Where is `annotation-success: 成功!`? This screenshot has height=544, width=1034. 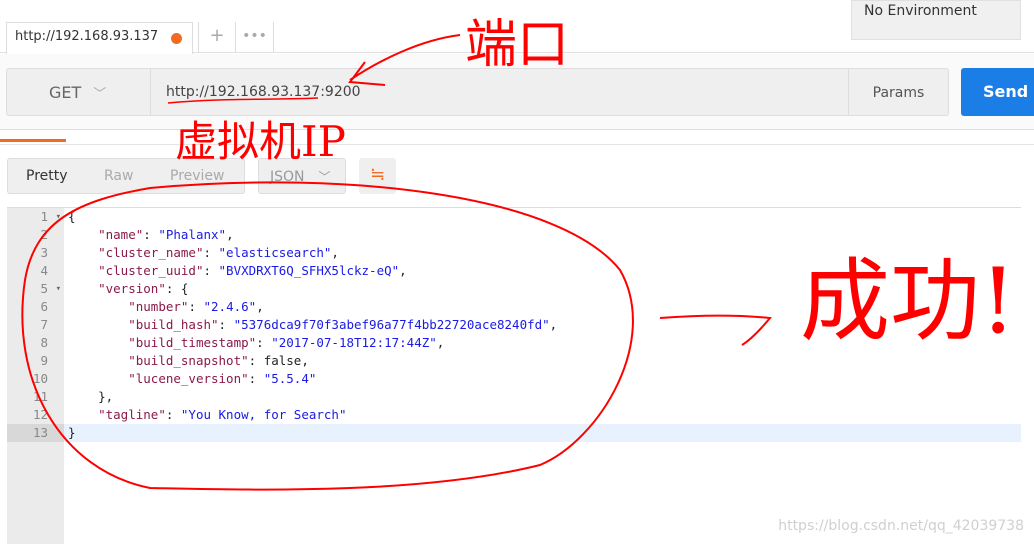
annotation-success: 成功! is located at coordinates (908, 301).